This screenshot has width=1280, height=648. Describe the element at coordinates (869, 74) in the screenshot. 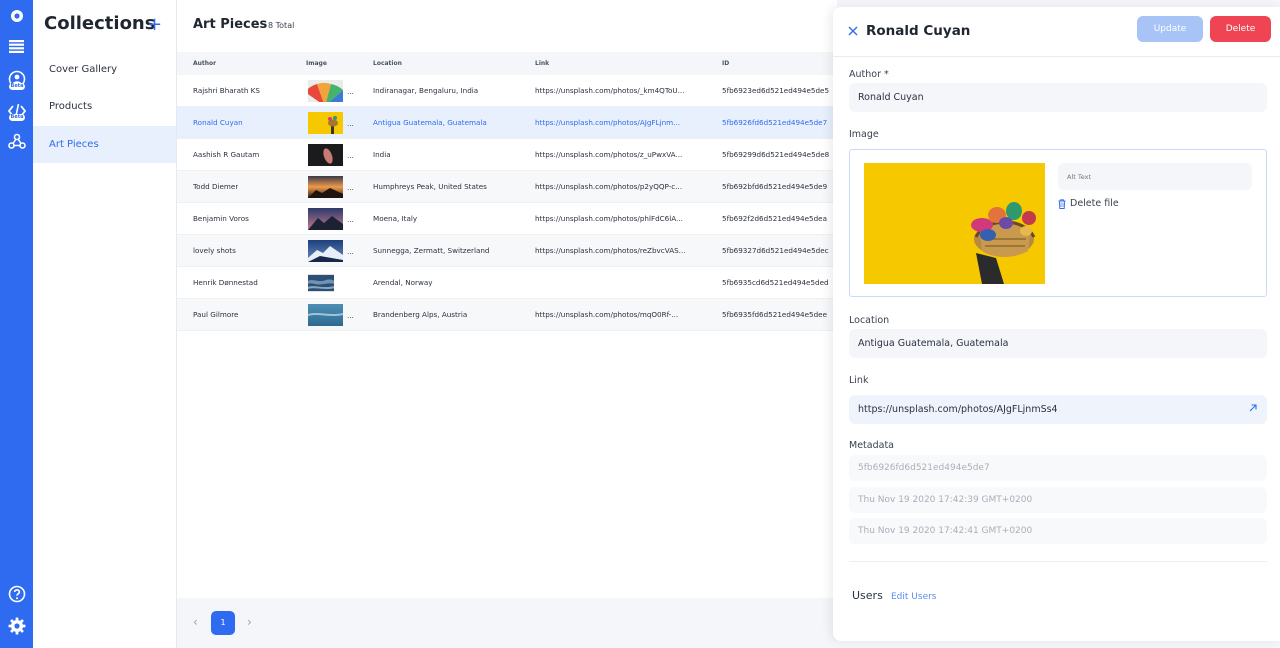

I see `author-label: Author *` at that location.